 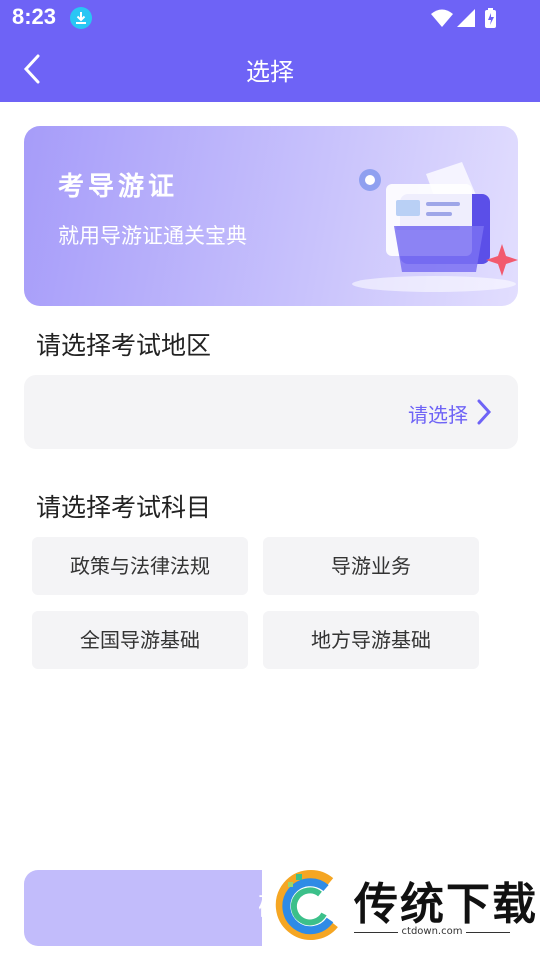 I want to click on subject-option-local-basics: 地方导游基础, so click(x=371, y=640).